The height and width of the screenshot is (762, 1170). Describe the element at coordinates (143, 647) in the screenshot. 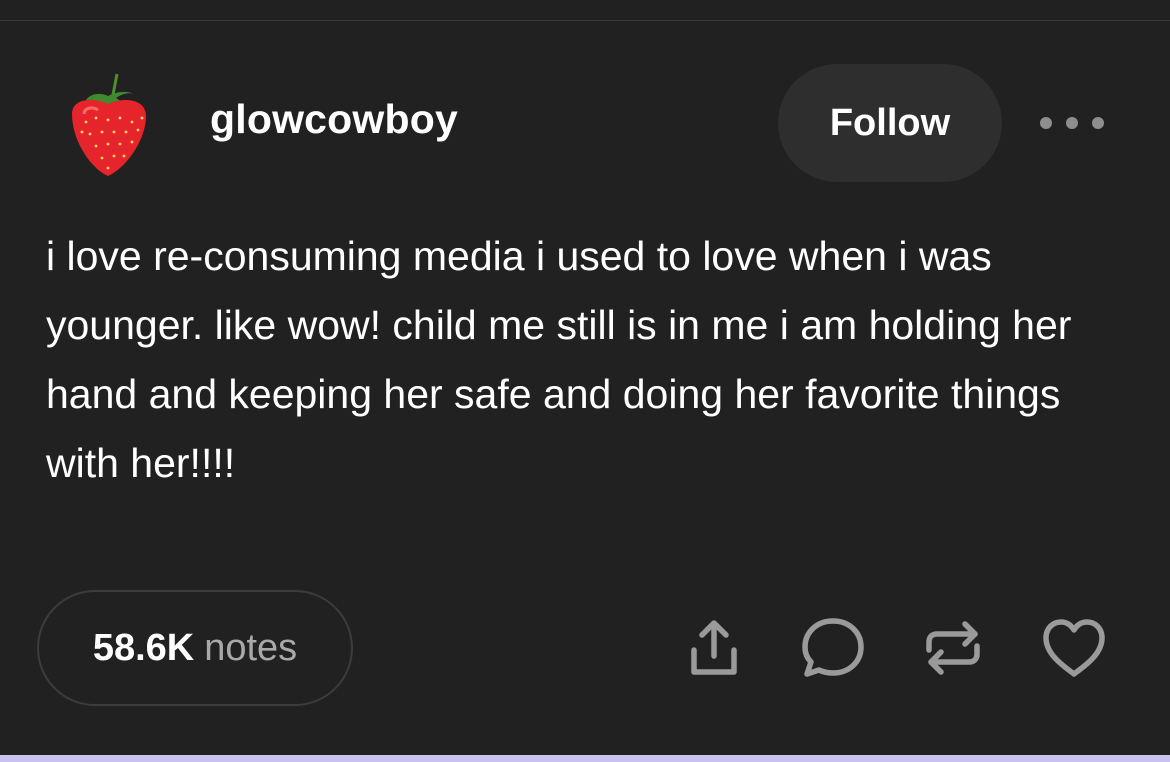

I see `notes-count: 58.6K` at that location.